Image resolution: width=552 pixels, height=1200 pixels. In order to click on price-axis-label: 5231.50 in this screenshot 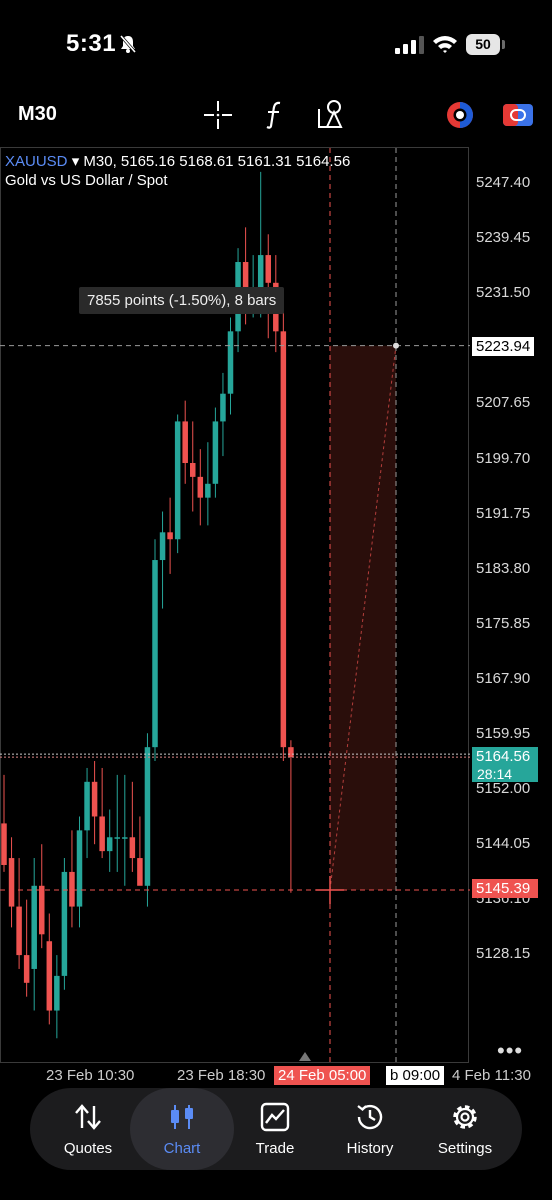, I will do `click(503, 293)`.